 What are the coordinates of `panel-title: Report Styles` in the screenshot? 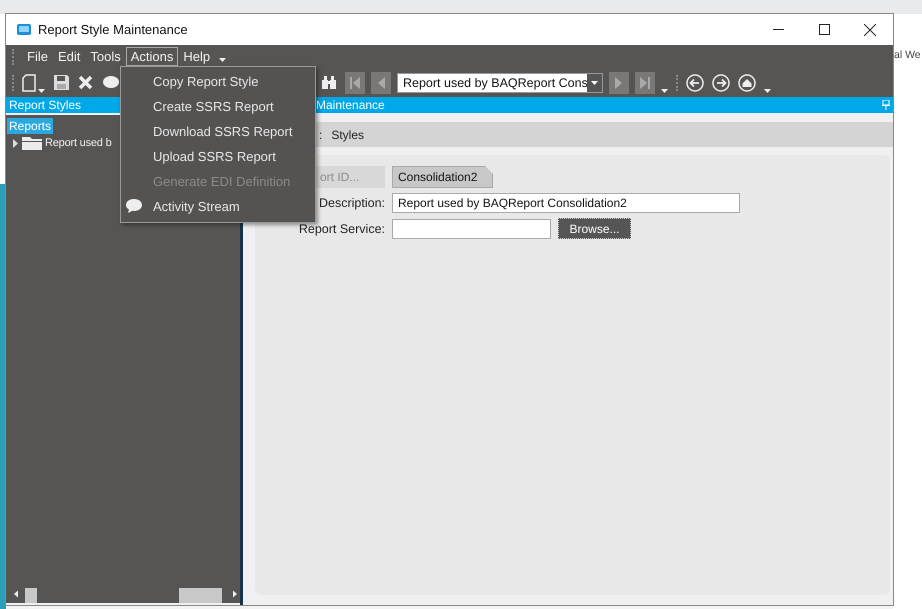 It's located at (45, 105).